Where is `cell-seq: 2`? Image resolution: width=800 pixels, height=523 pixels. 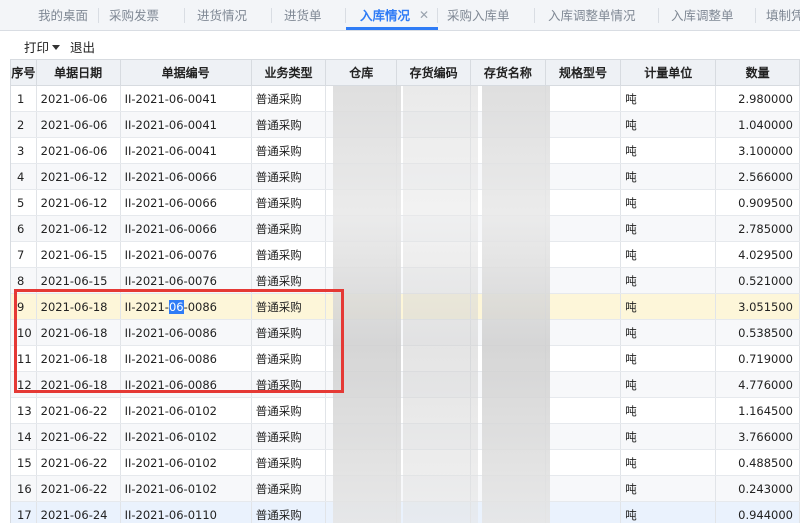 cell-seq: 2 is located at coordinates (24, 124).